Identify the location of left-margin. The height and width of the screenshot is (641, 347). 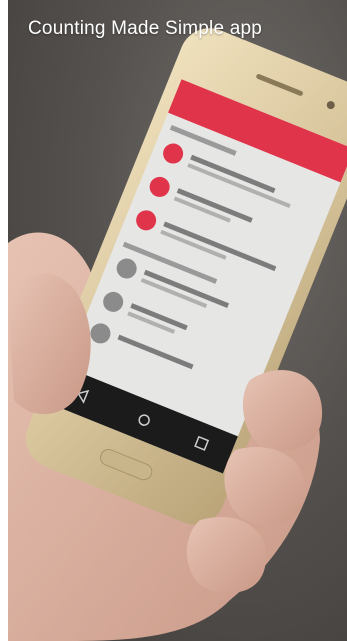
(4, 320).